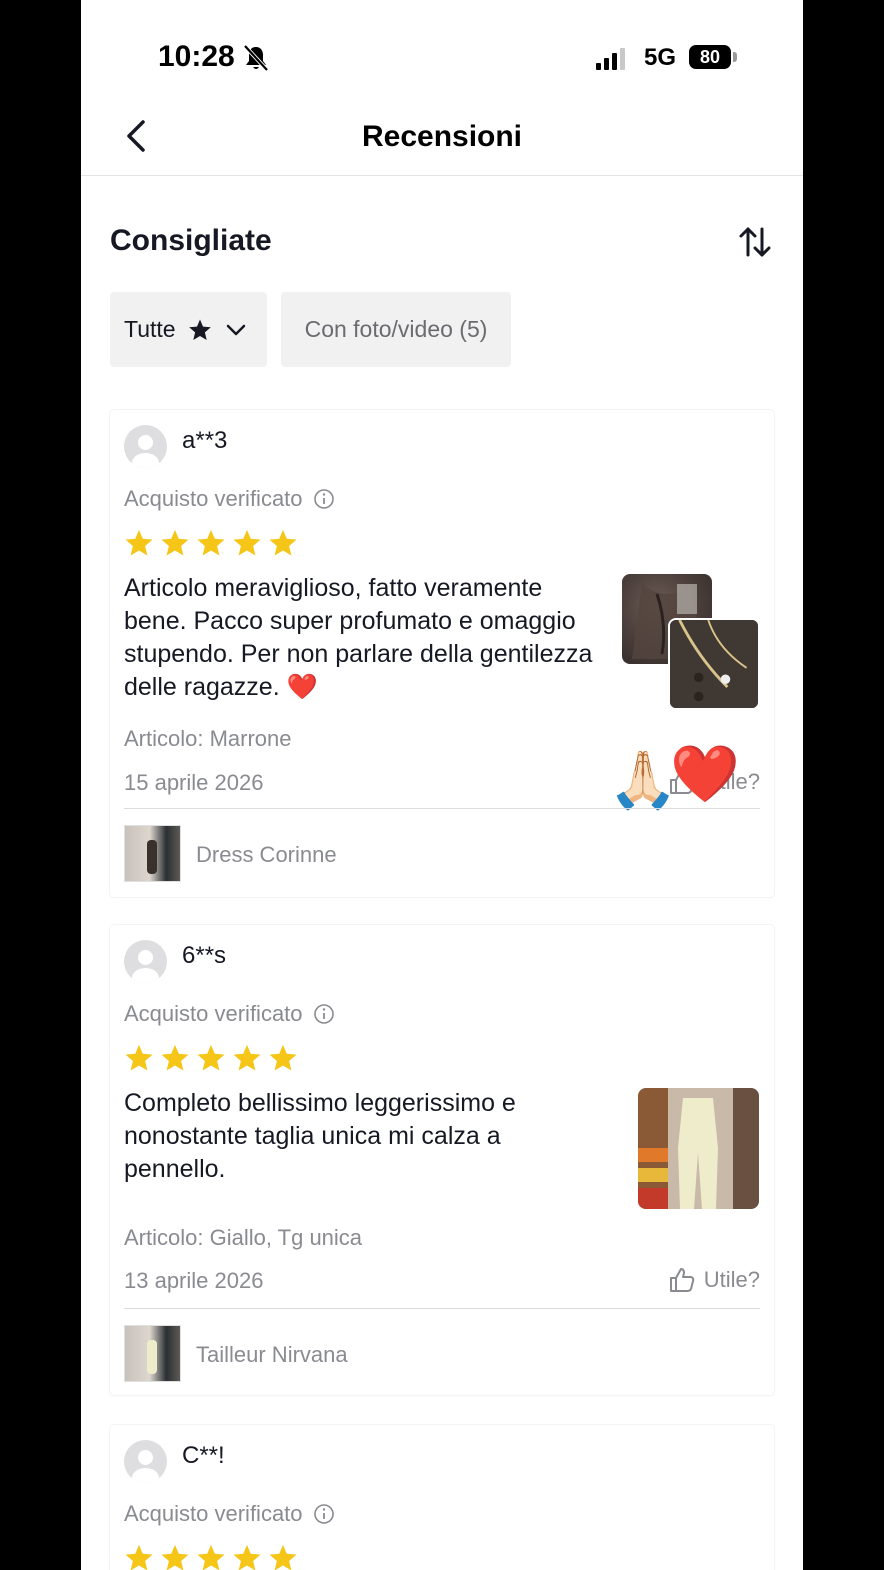 The image size is (884, 1570). Describe the element at coordinates (243, 1237) in the screenshot. I see `variant-label: Articolo: Giallo, Tg unica` at that location.